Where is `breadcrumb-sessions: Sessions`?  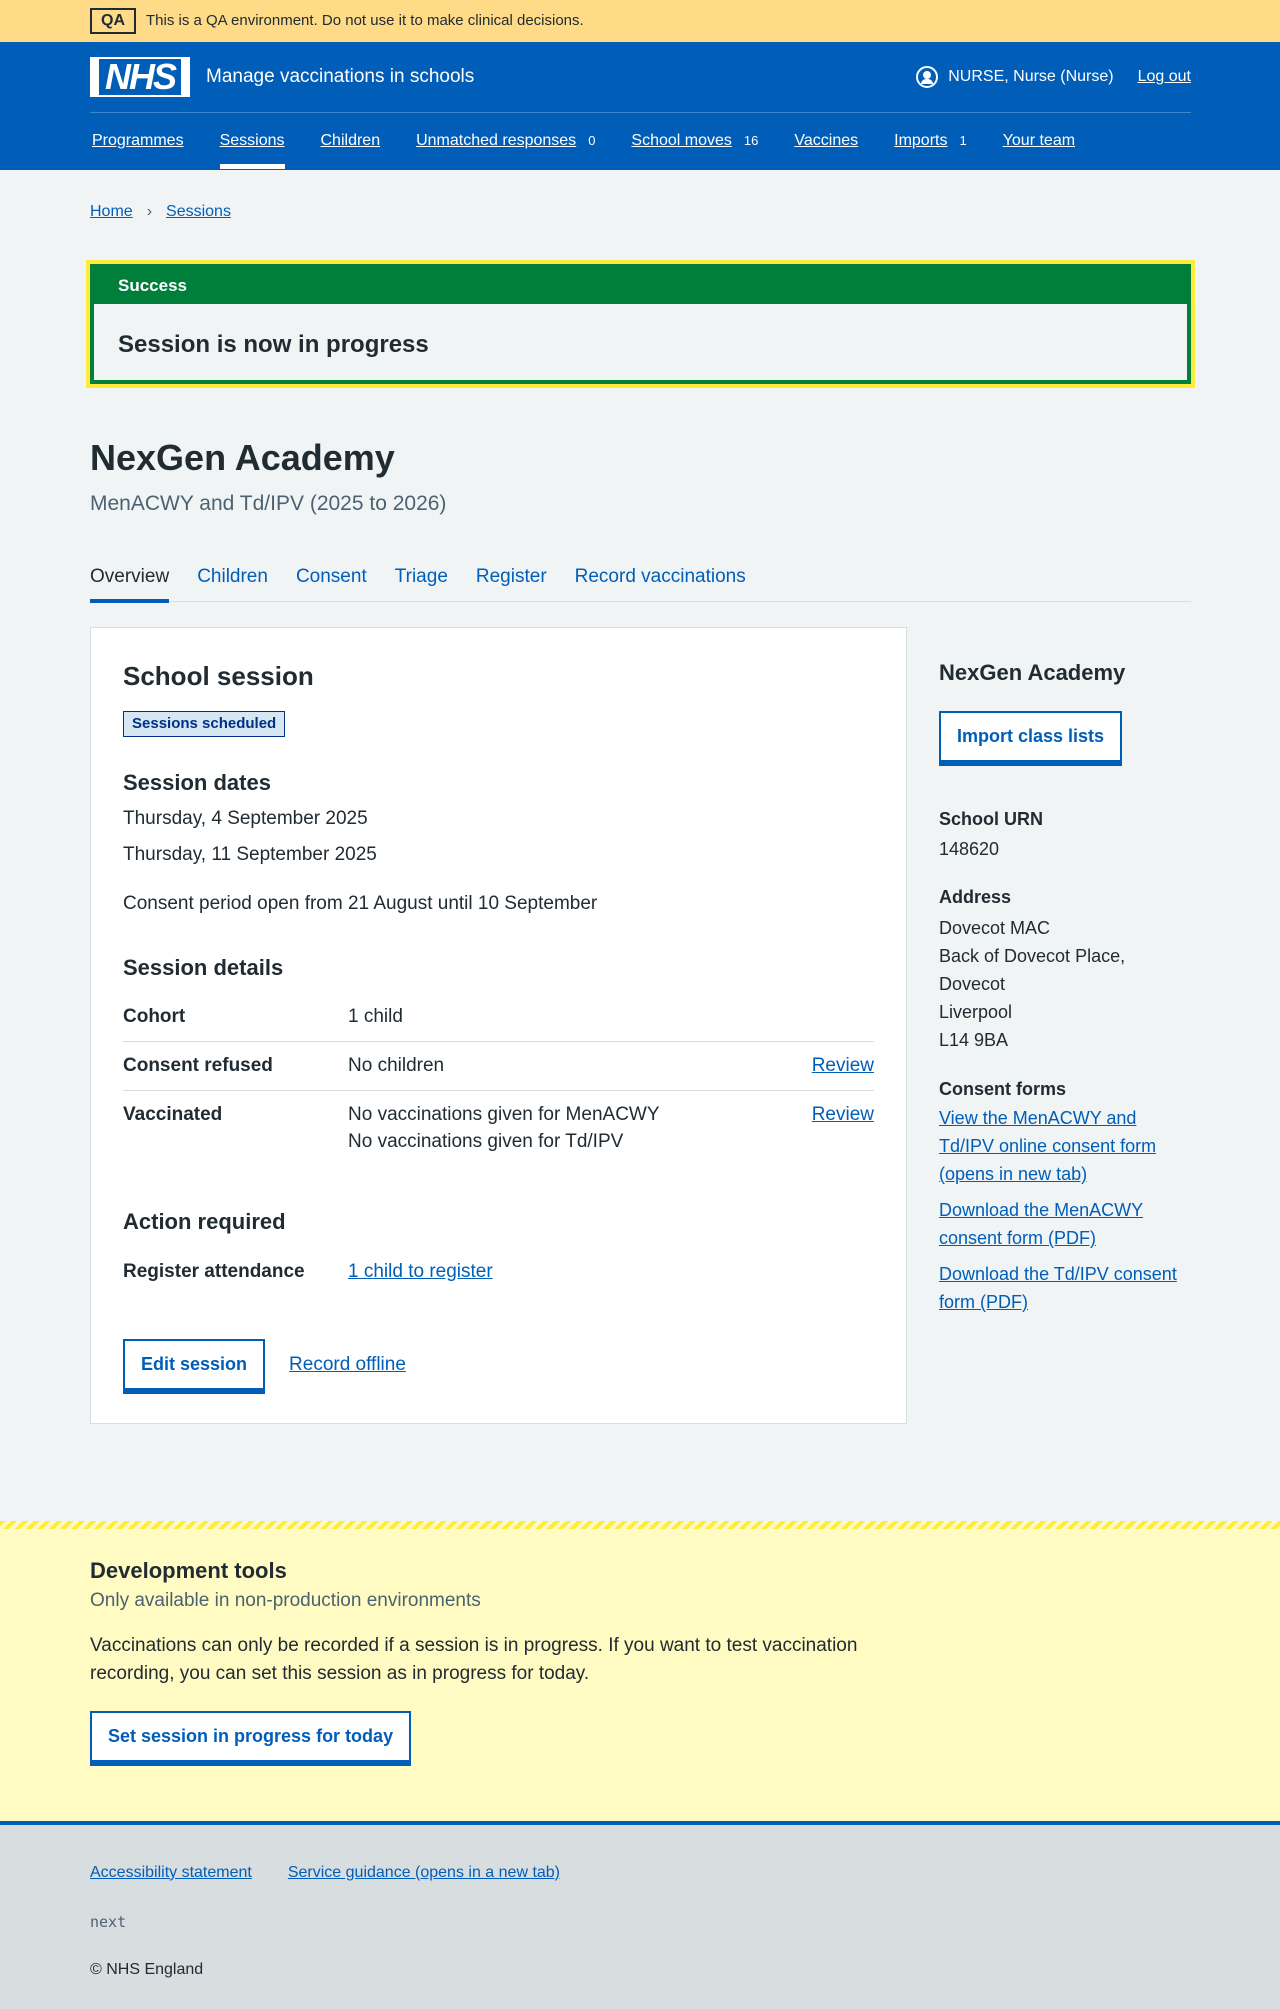 breadcrumb-sessions: Sessions is located at coordinates (198, 211).